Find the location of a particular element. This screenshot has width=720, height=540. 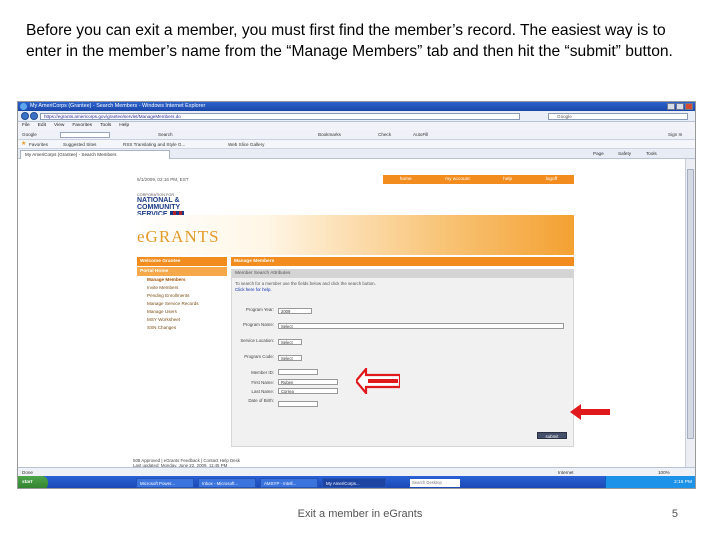

system-tray: 2:16 PM is located at coordinates (650, 482).